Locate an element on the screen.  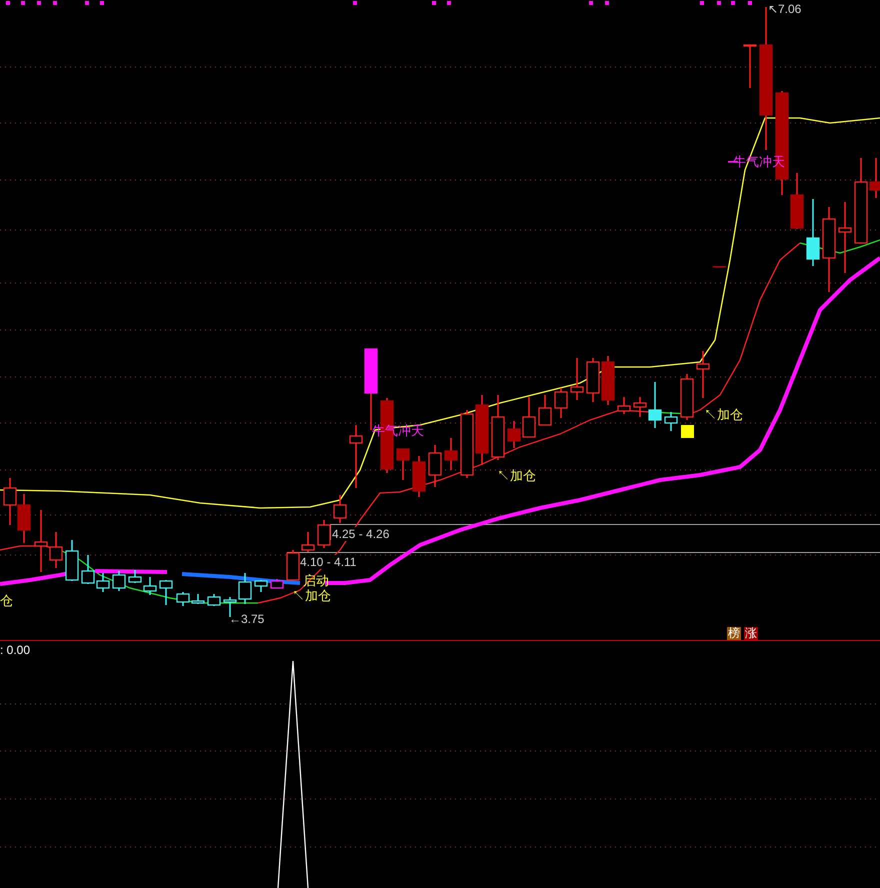
price-range-label: 4.25 - 4.26 is located at coordinates (361, 534).